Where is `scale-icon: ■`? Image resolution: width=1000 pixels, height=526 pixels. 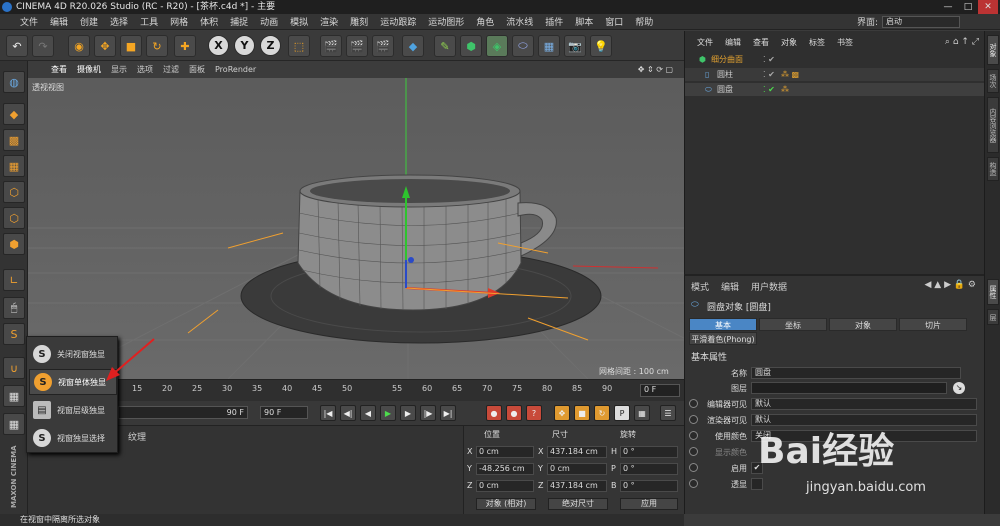 scale-icon: ■ is located at coordinates (131, 46).